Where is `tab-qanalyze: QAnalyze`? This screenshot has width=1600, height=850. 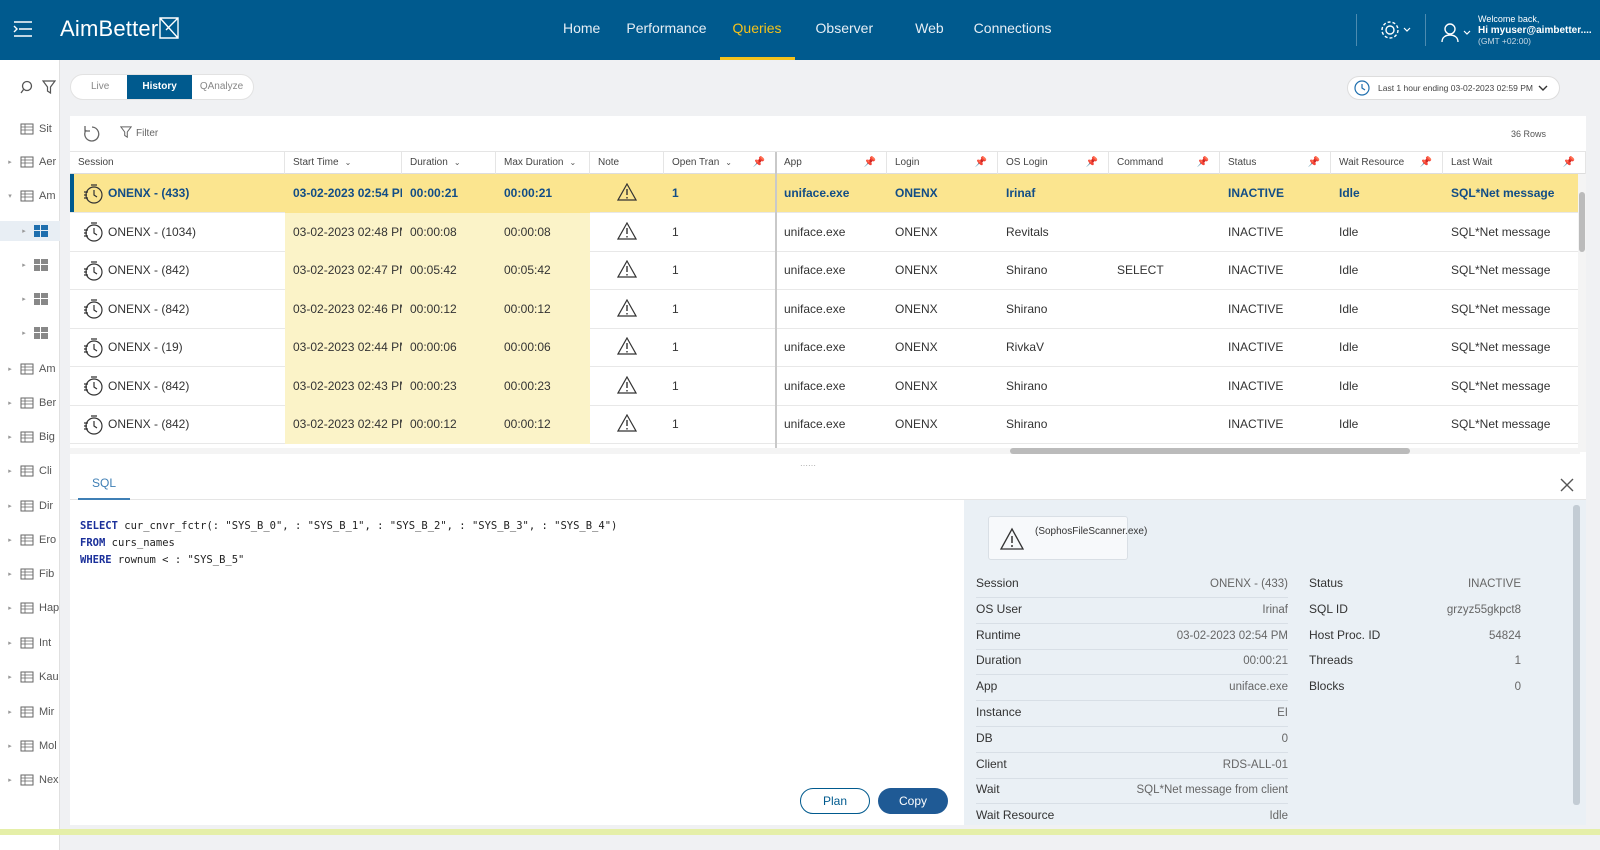 tab-qanalyze: QAnalyze is located at coordinates (221, 87).